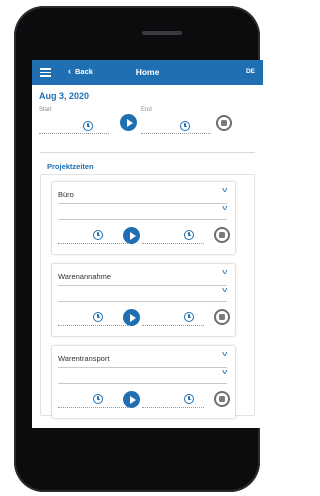 This screenshot has height=496, width=320. What do you see at coordinates (84, 358) in the screenshot?
I see `project-name: Warentransport` at bounding box center [84, 358].